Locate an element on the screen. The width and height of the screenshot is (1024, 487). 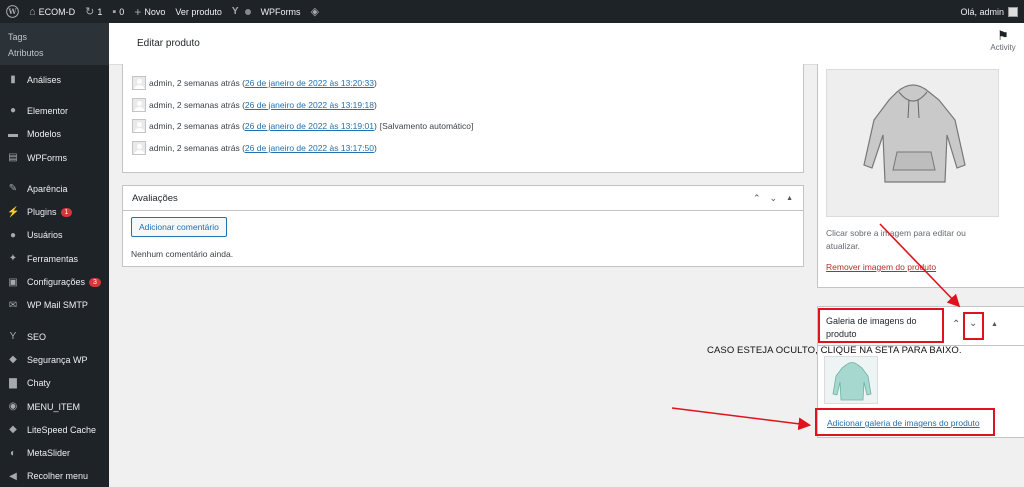
brush-icon: ✎ is located at coordinates (13, 189).